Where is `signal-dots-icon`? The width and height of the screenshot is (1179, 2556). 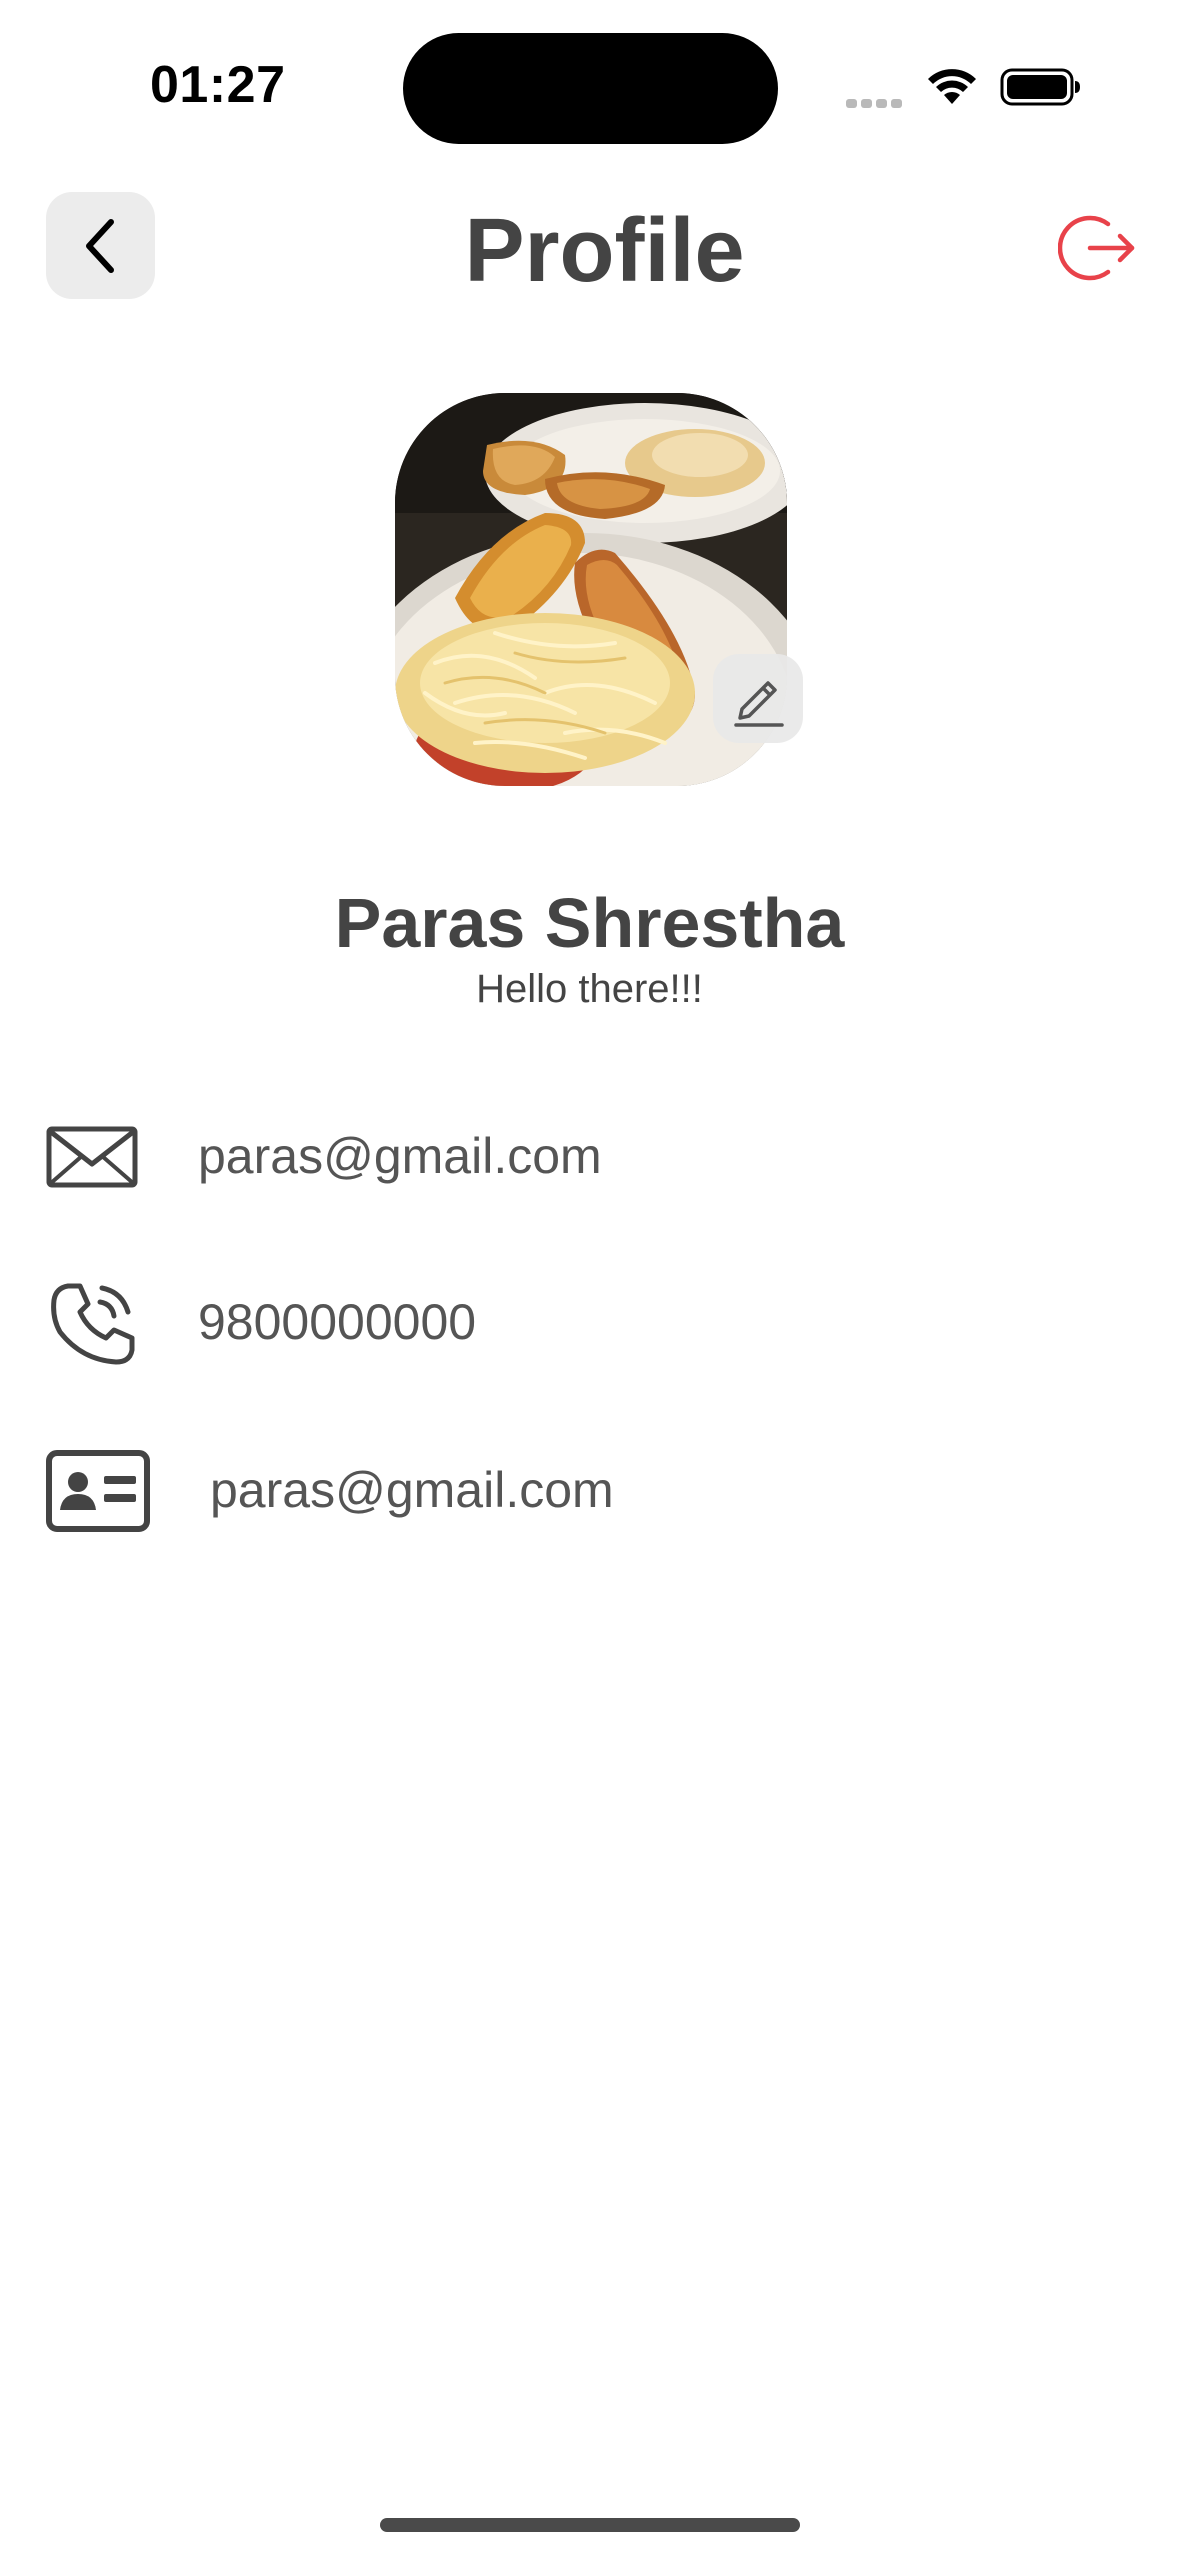
signal-dots-icon is located at coordinates (876, 101).